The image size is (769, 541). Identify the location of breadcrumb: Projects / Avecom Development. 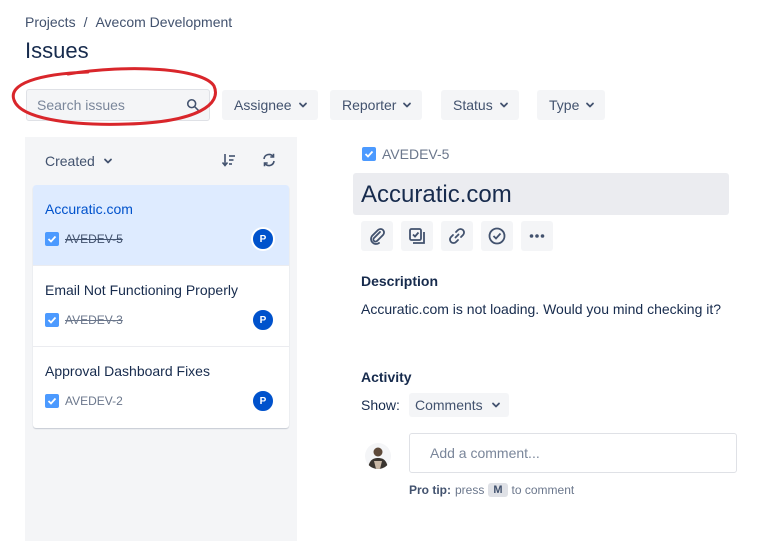
(128, 22).